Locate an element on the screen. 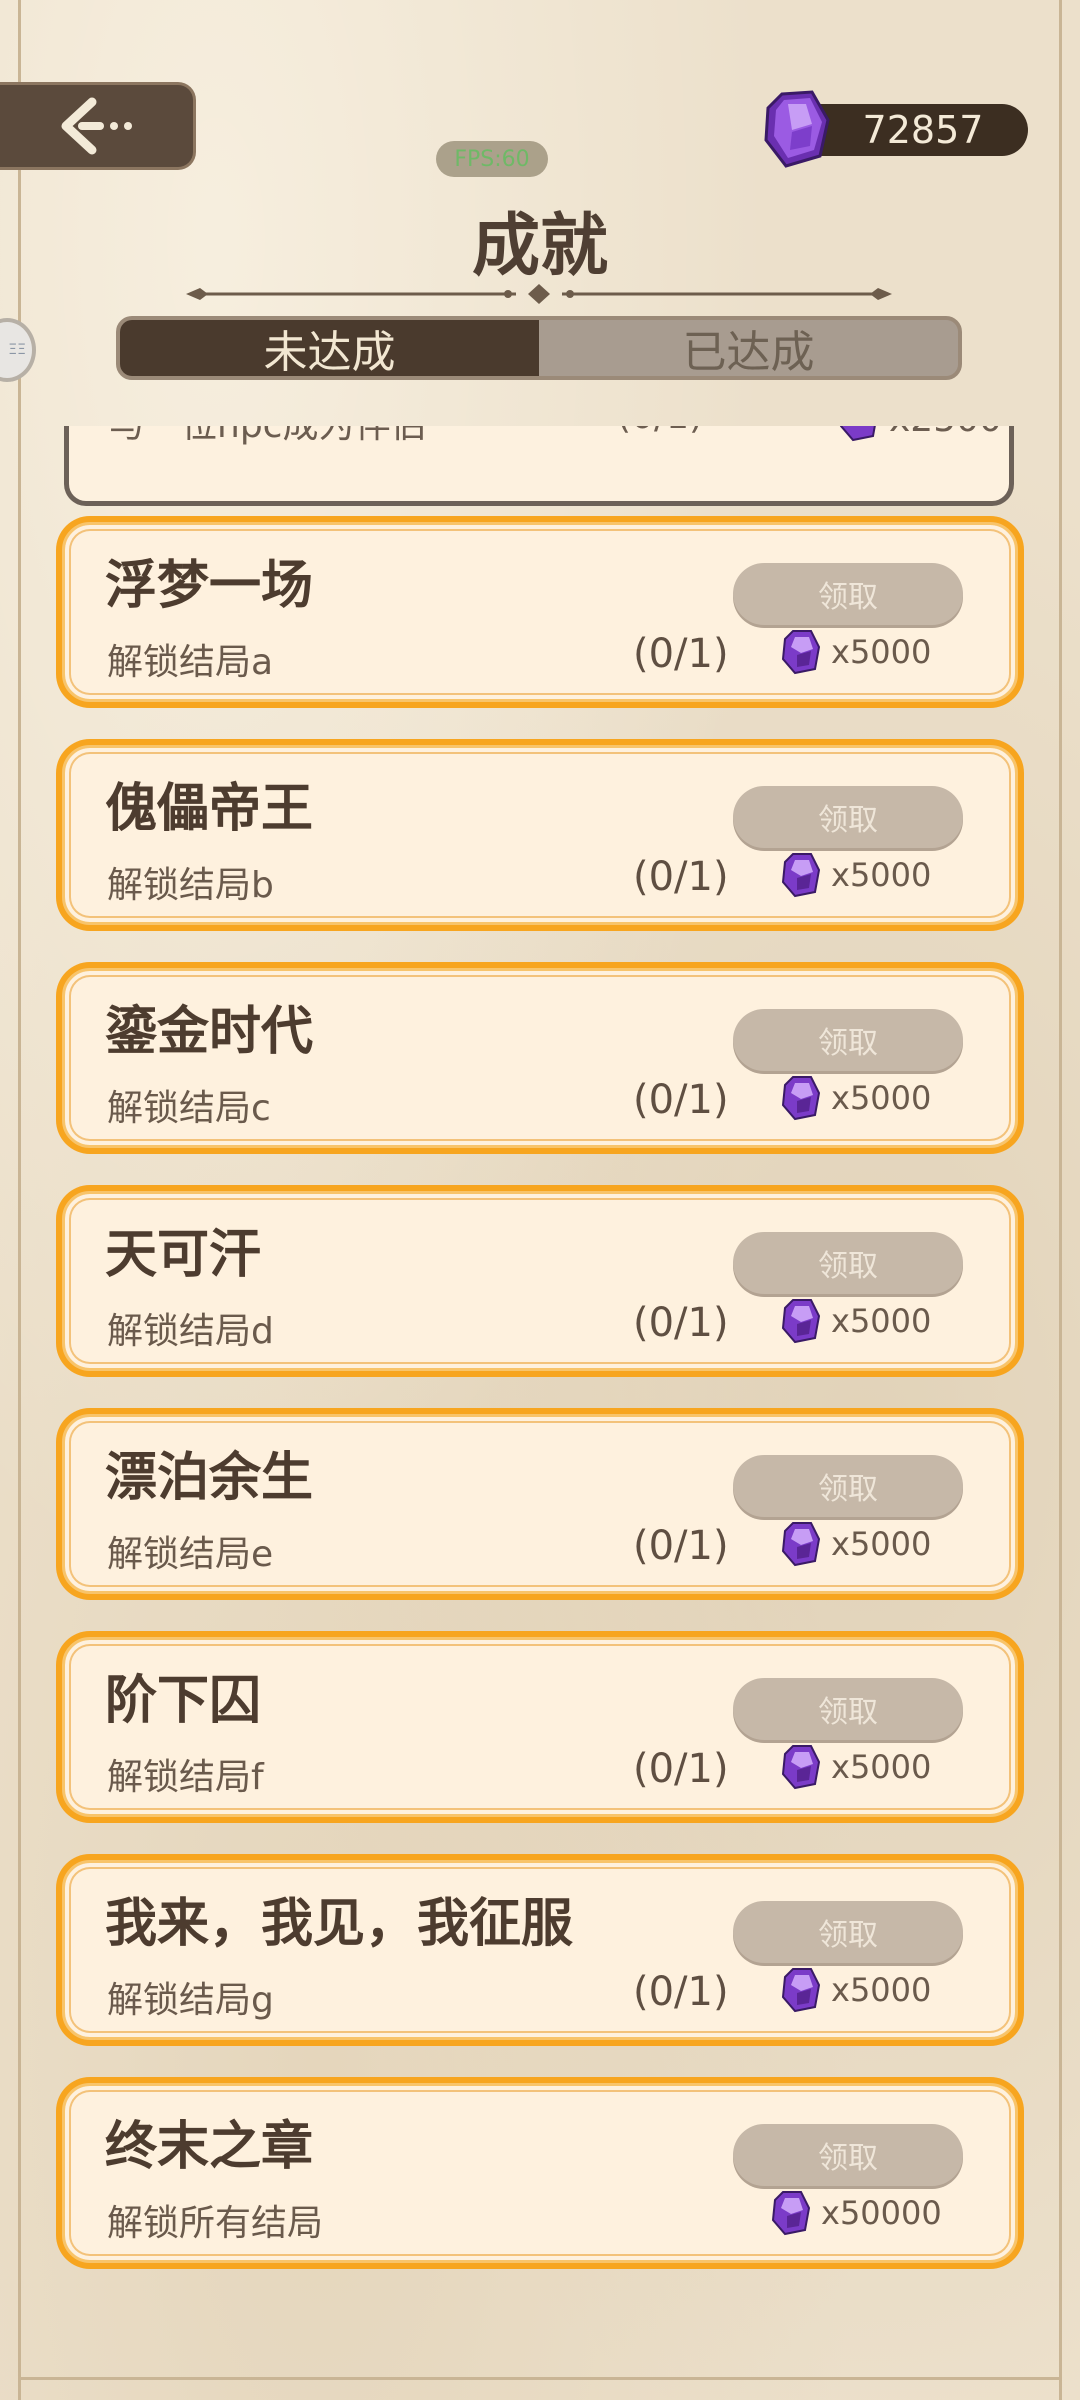 The width and height of the screenshot is (1080, 2400). card-body: 我来，我见，我征服 解锁结局g (0/1) x5000 领取 is located at coordinates (540, 1950).